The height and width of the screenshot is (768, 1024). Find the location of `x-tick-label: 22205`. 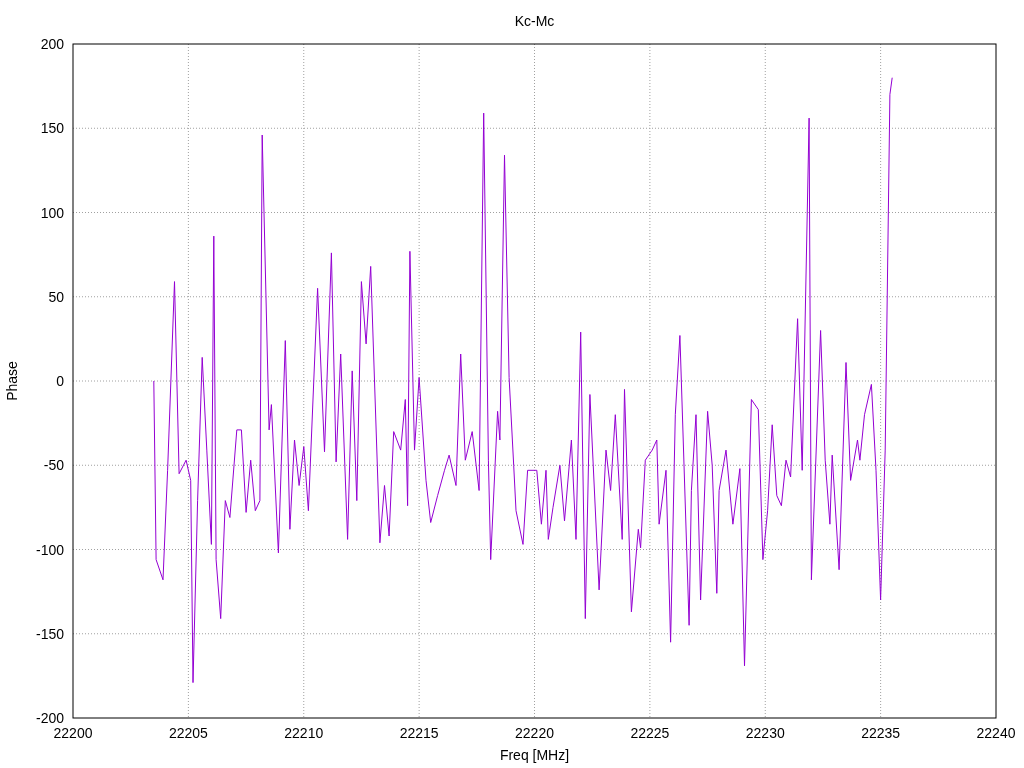

x-tick-label: 22205 is located at coordinates (188, 733).